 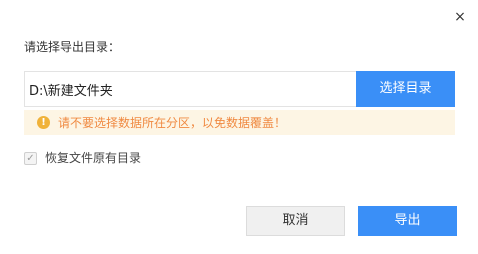 I want to click on path-input, so click(x=190, y=89).